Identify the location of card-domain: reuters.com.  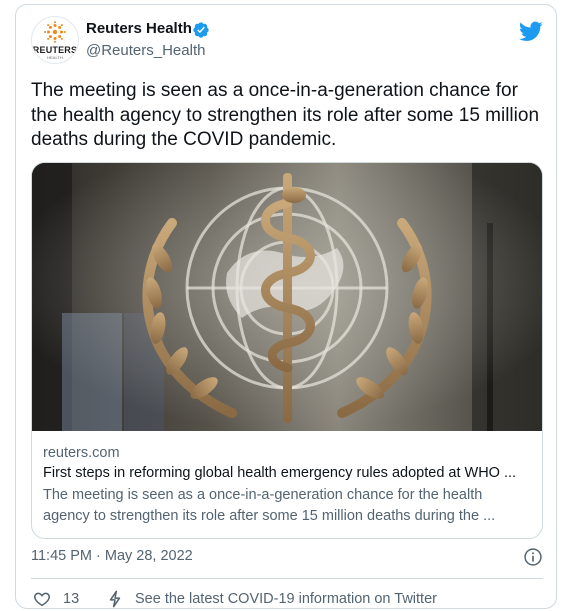
(81, 453).